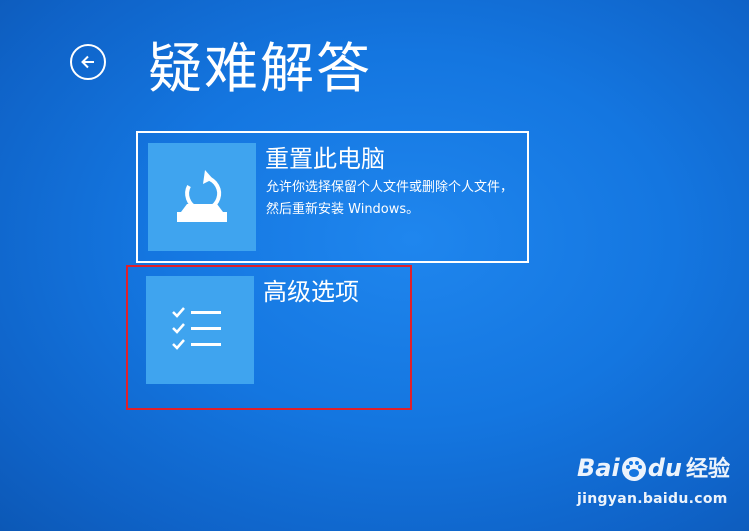 This screenshot has height=531, width=749. I want to click on back-button, so click(88, 62).